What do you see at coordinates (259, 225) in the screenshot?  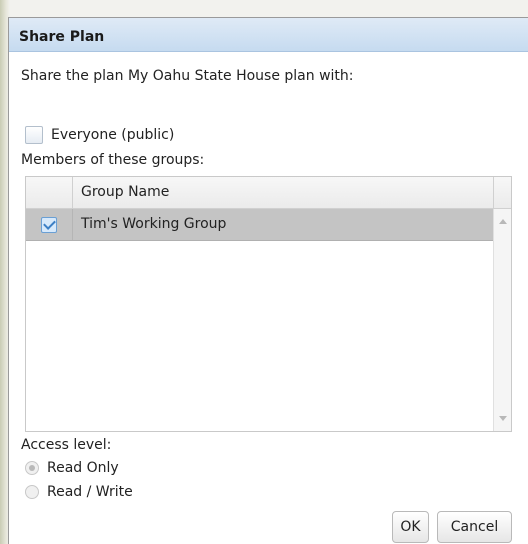 I see `table-row: Tim's Working Group` at bounding box center [259, 225].